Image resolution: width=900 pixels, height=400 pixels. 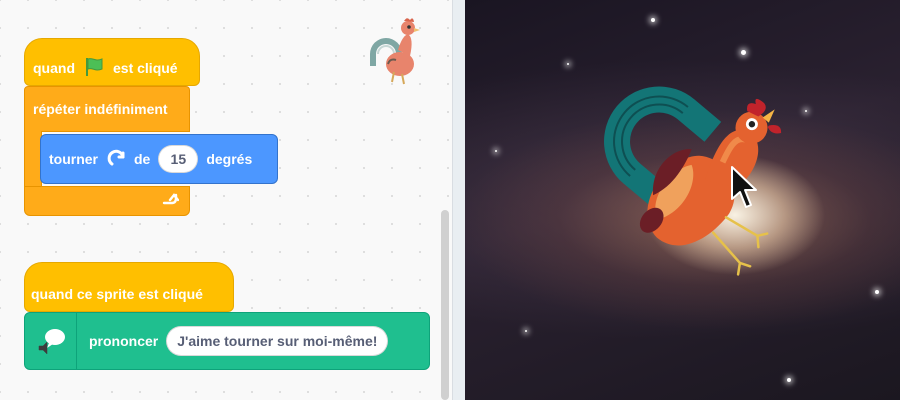 I want to click on rotate-right-icon, so click(x=117, y=159).